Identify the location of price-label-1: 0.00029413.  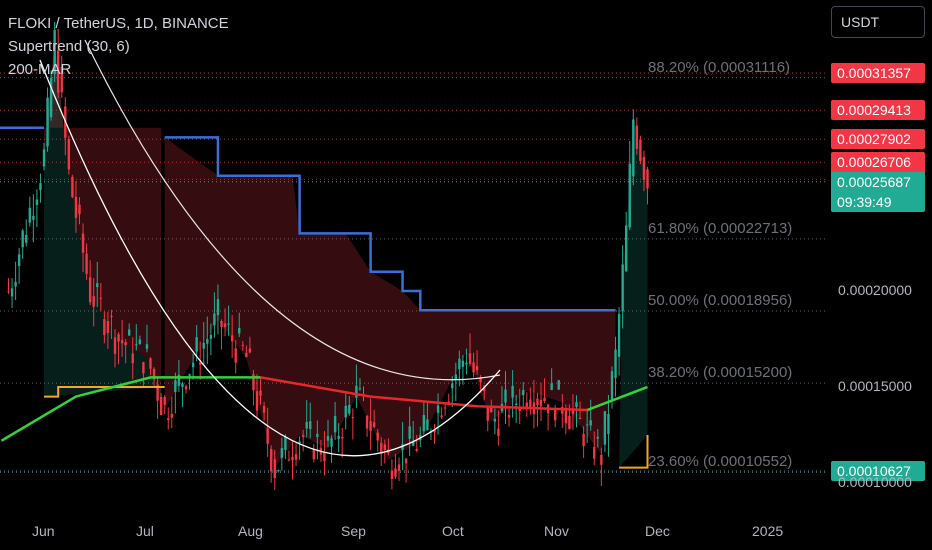
(878, 110).